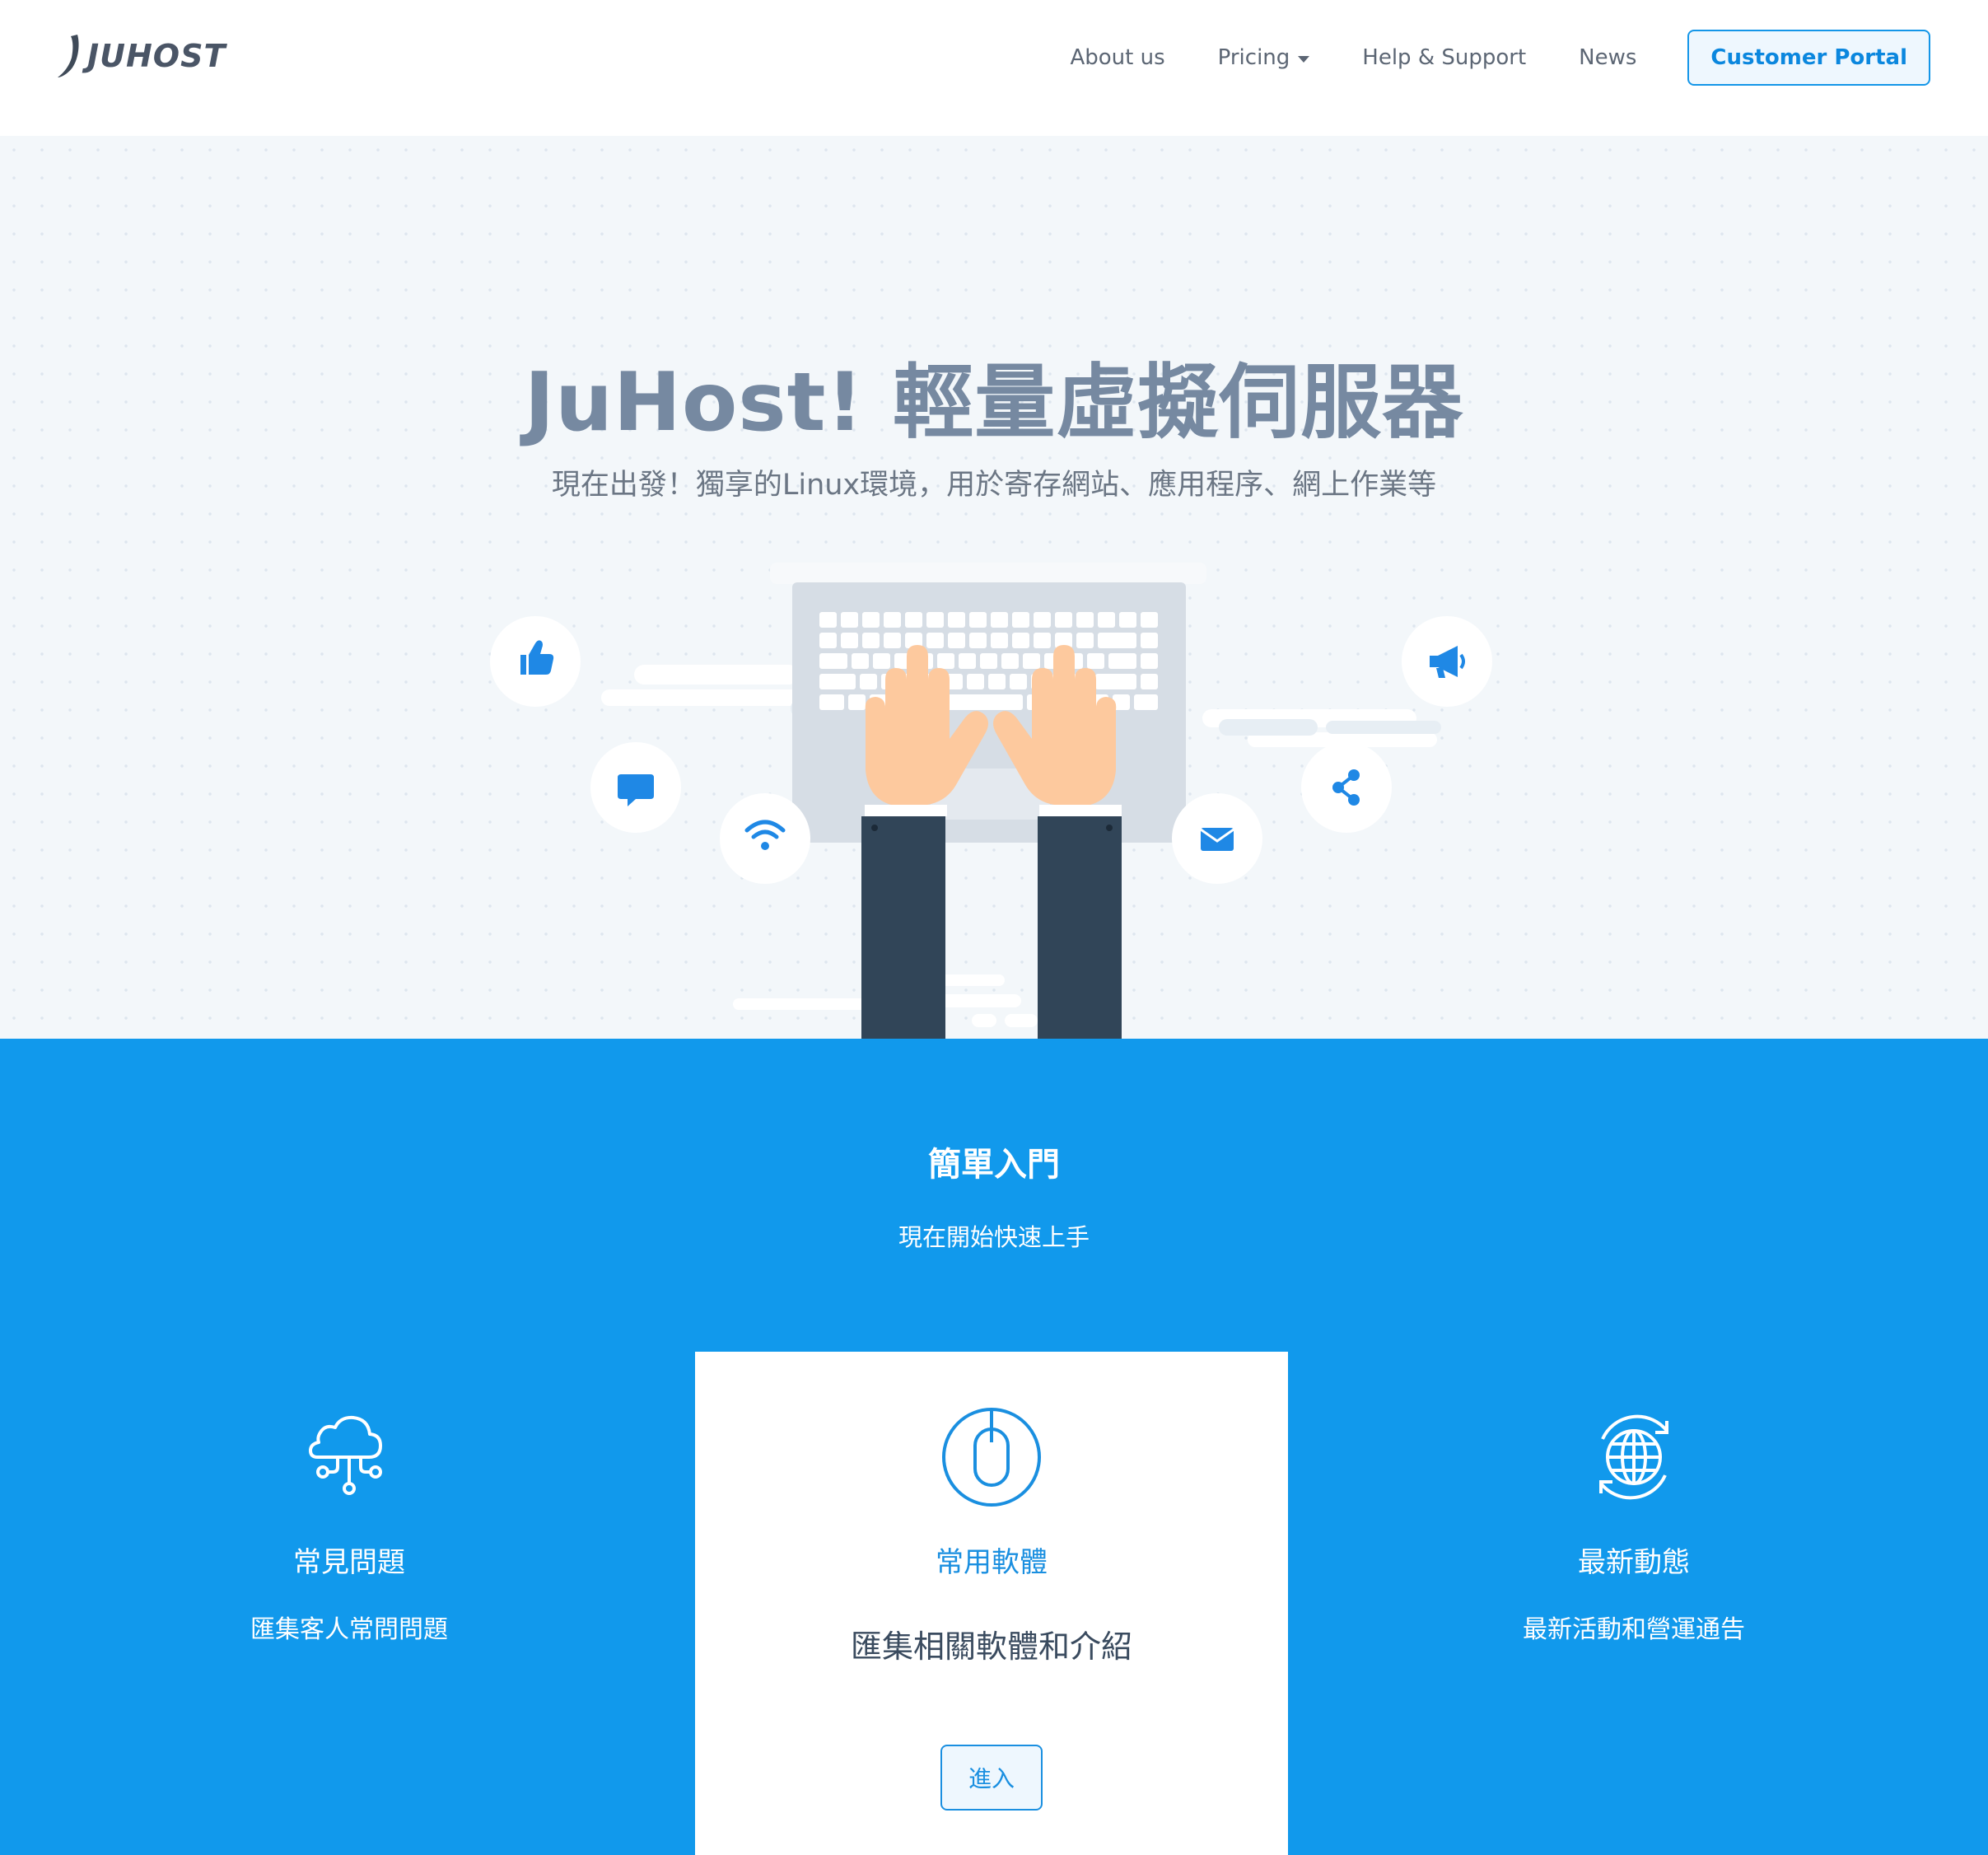 This screenshot has width=1988, height=1855. I want to click on enter-button: 進入, so click(991, 1778).